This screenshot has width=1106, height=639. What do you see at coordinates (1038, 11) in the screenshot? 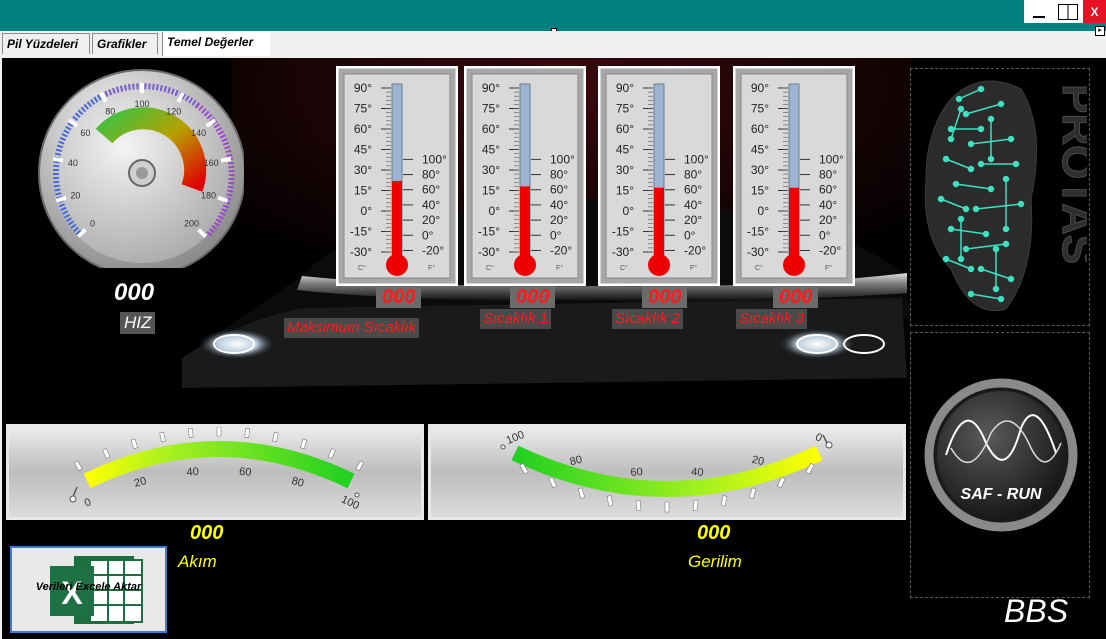
I see `minimize-button` at bounding box center [1038, 11].